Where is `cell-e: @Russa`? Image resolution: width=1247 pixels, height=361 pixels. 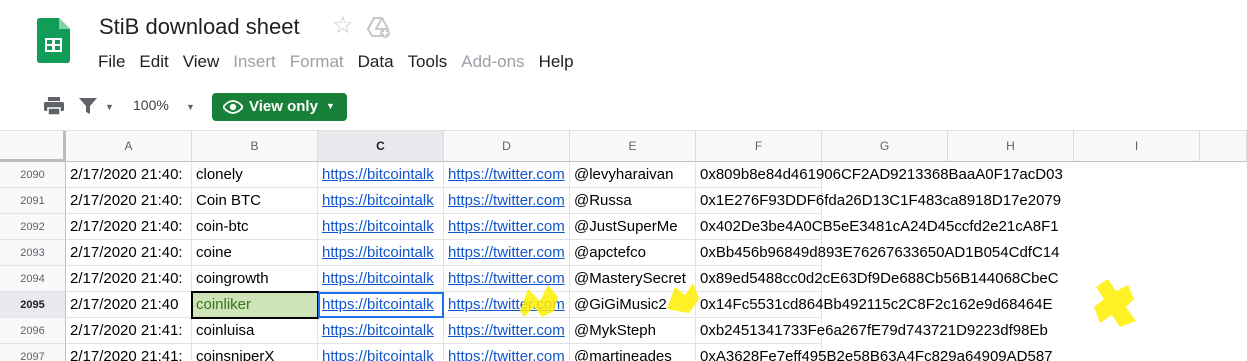
cell-e: @Russa is located at coordinates (633, 201).